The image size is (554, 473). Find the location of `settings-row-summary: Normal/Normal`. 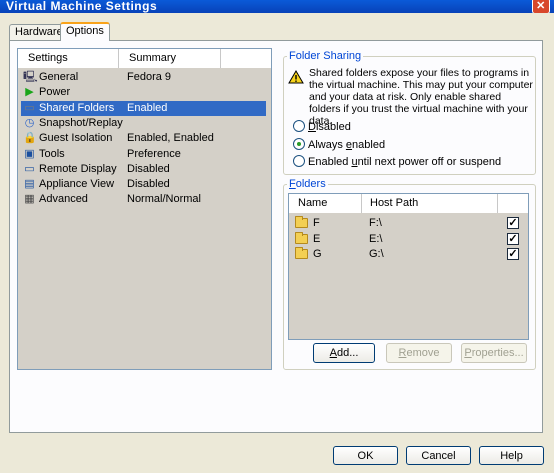

settings-row-summary: Normal/Normal is located at coordinates (164, 199).